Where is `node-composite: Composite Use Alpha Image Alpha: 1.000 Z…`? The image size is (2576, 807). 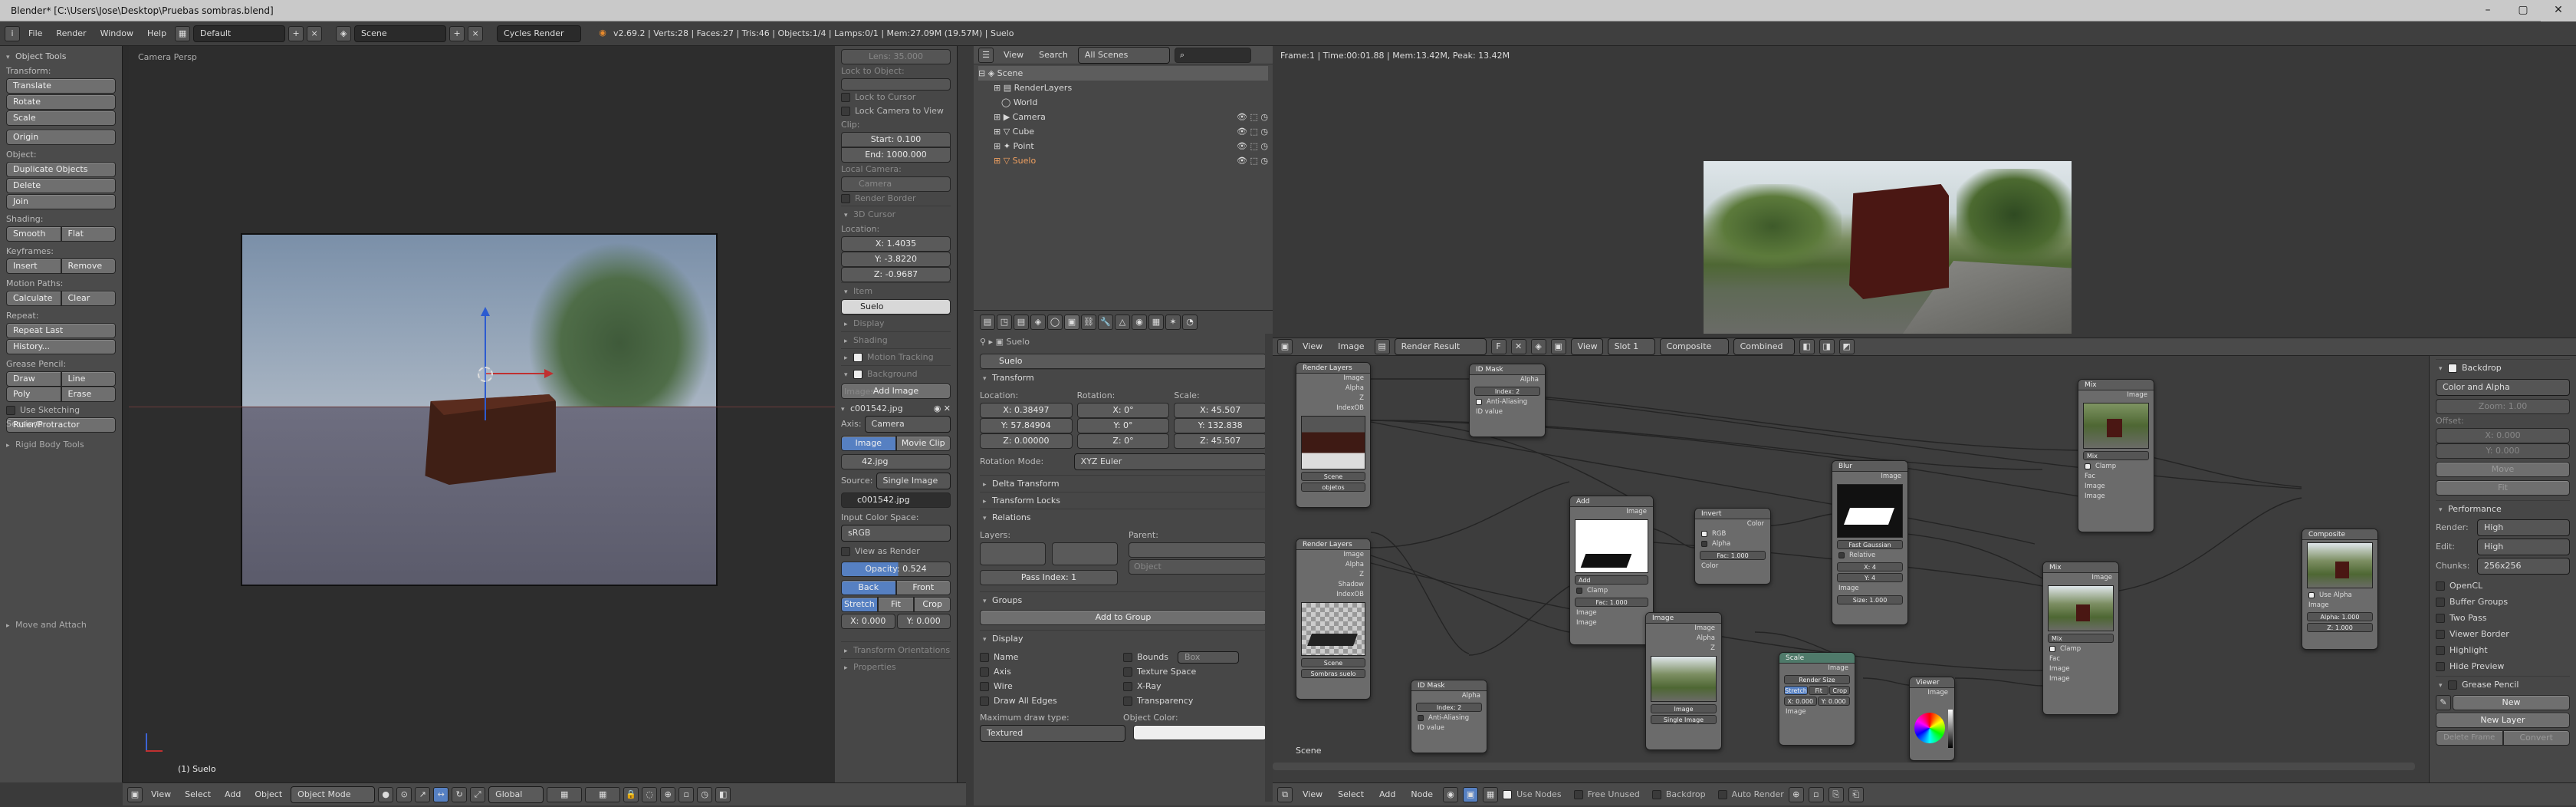
node-composite: Composite Use Alpha Image Alpha: 1.000 Z… is located at coordinates (2340, 589).